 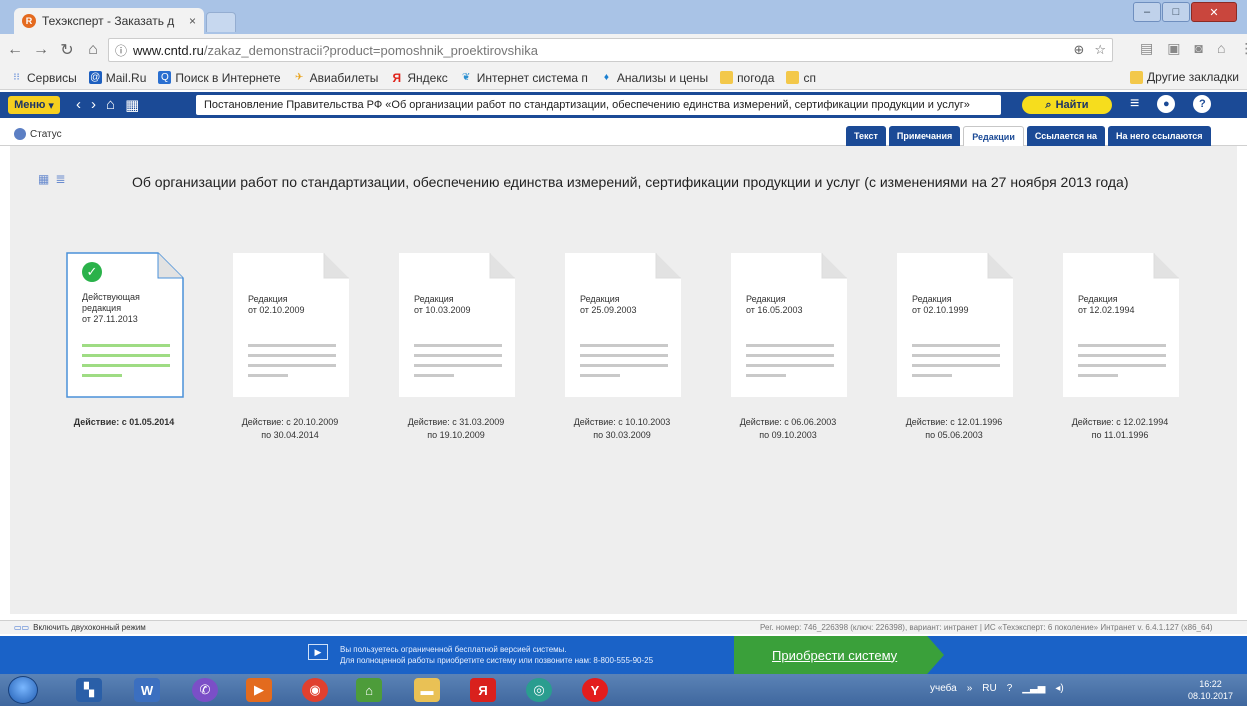 I want to click on extension-icon: ⌂, so click(x=1221, y=48).